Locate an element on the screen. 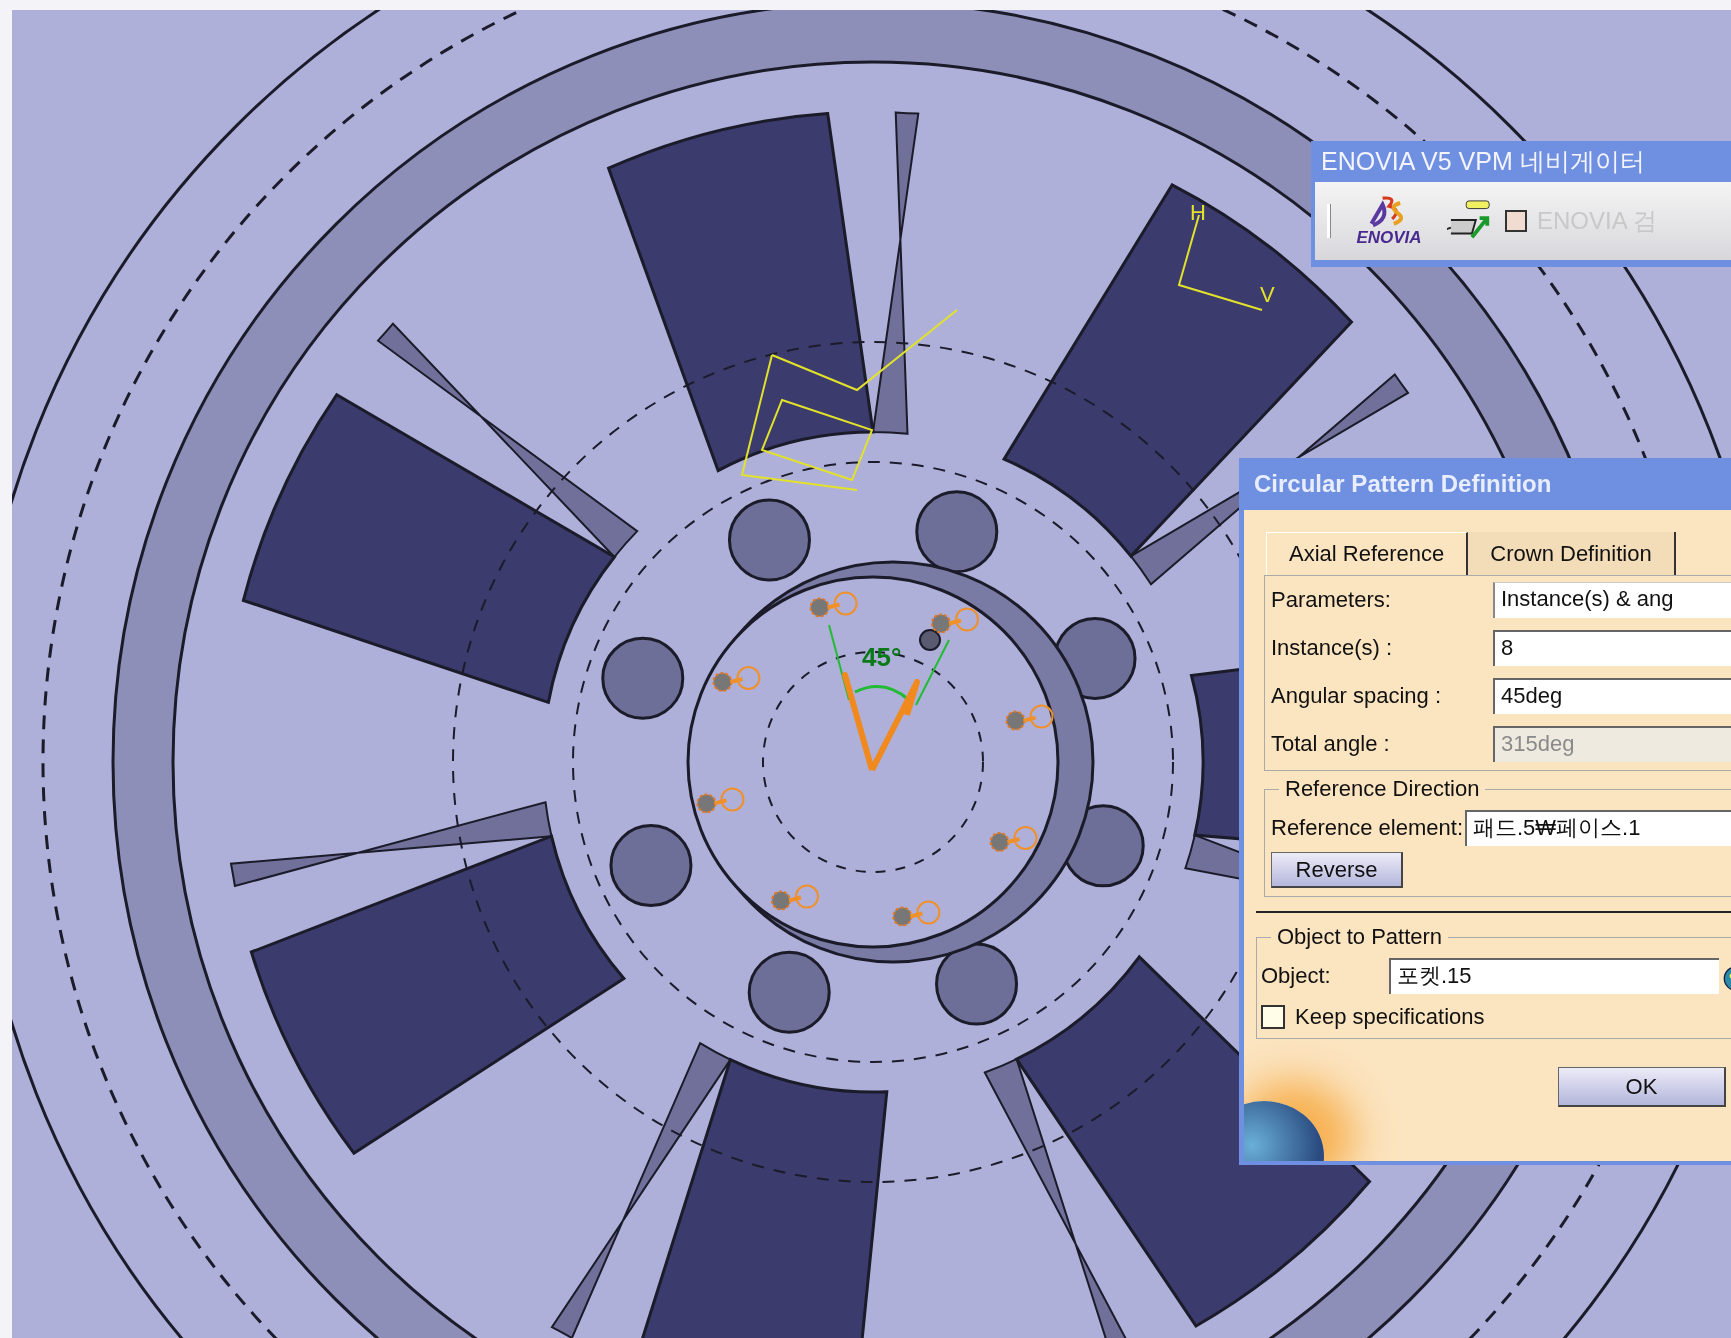  ok-button: OK is located at coordinates (1642, 1087).